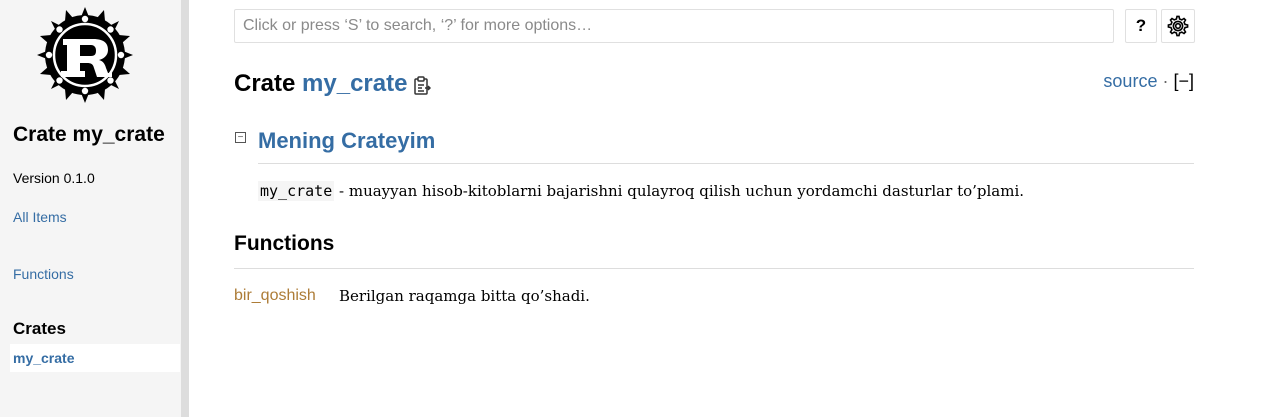 Image resolution: width=1279 pixels, height=417 pixels. Describe the element at coordinates (265, 83) in the screenshot. I see `page-title-kind: Crate` at that location.